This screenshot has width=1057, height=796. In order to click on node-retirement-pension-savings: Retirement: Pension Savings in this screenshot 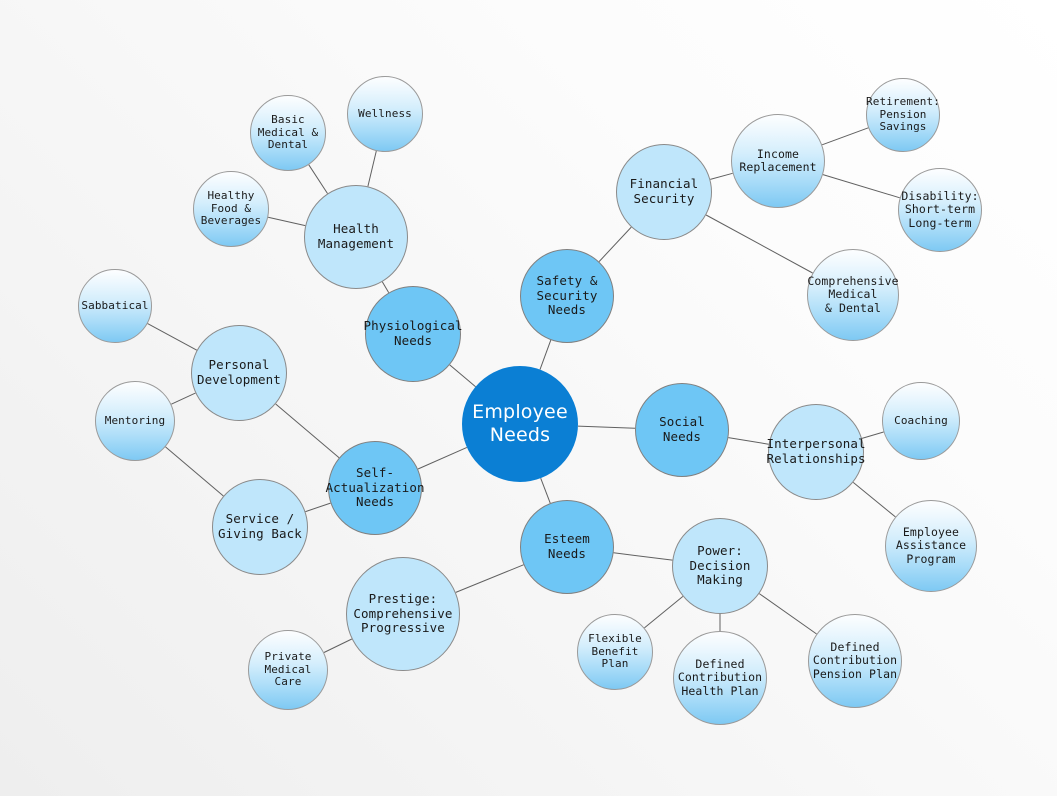, I will do `click(903, 115)`.